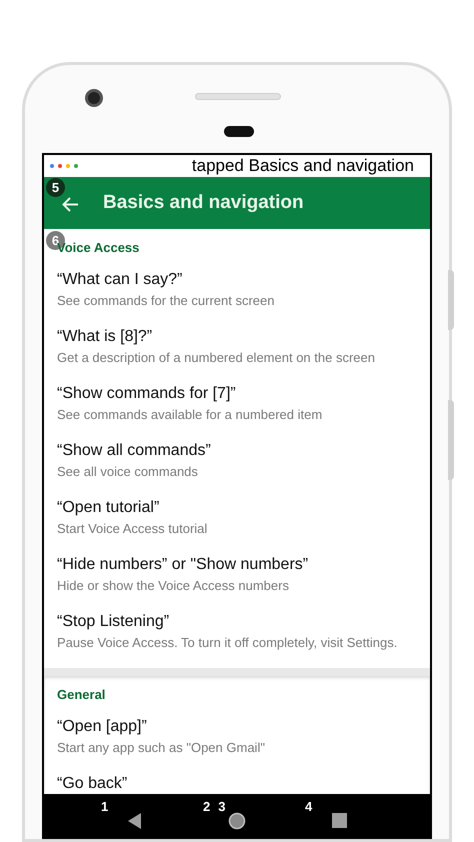 This screenshot has height=842, width=474. Describe the element at coordinates (303, 166) in the screenshot. I see `announcement-text: tapped Basics and navigation` at that location.